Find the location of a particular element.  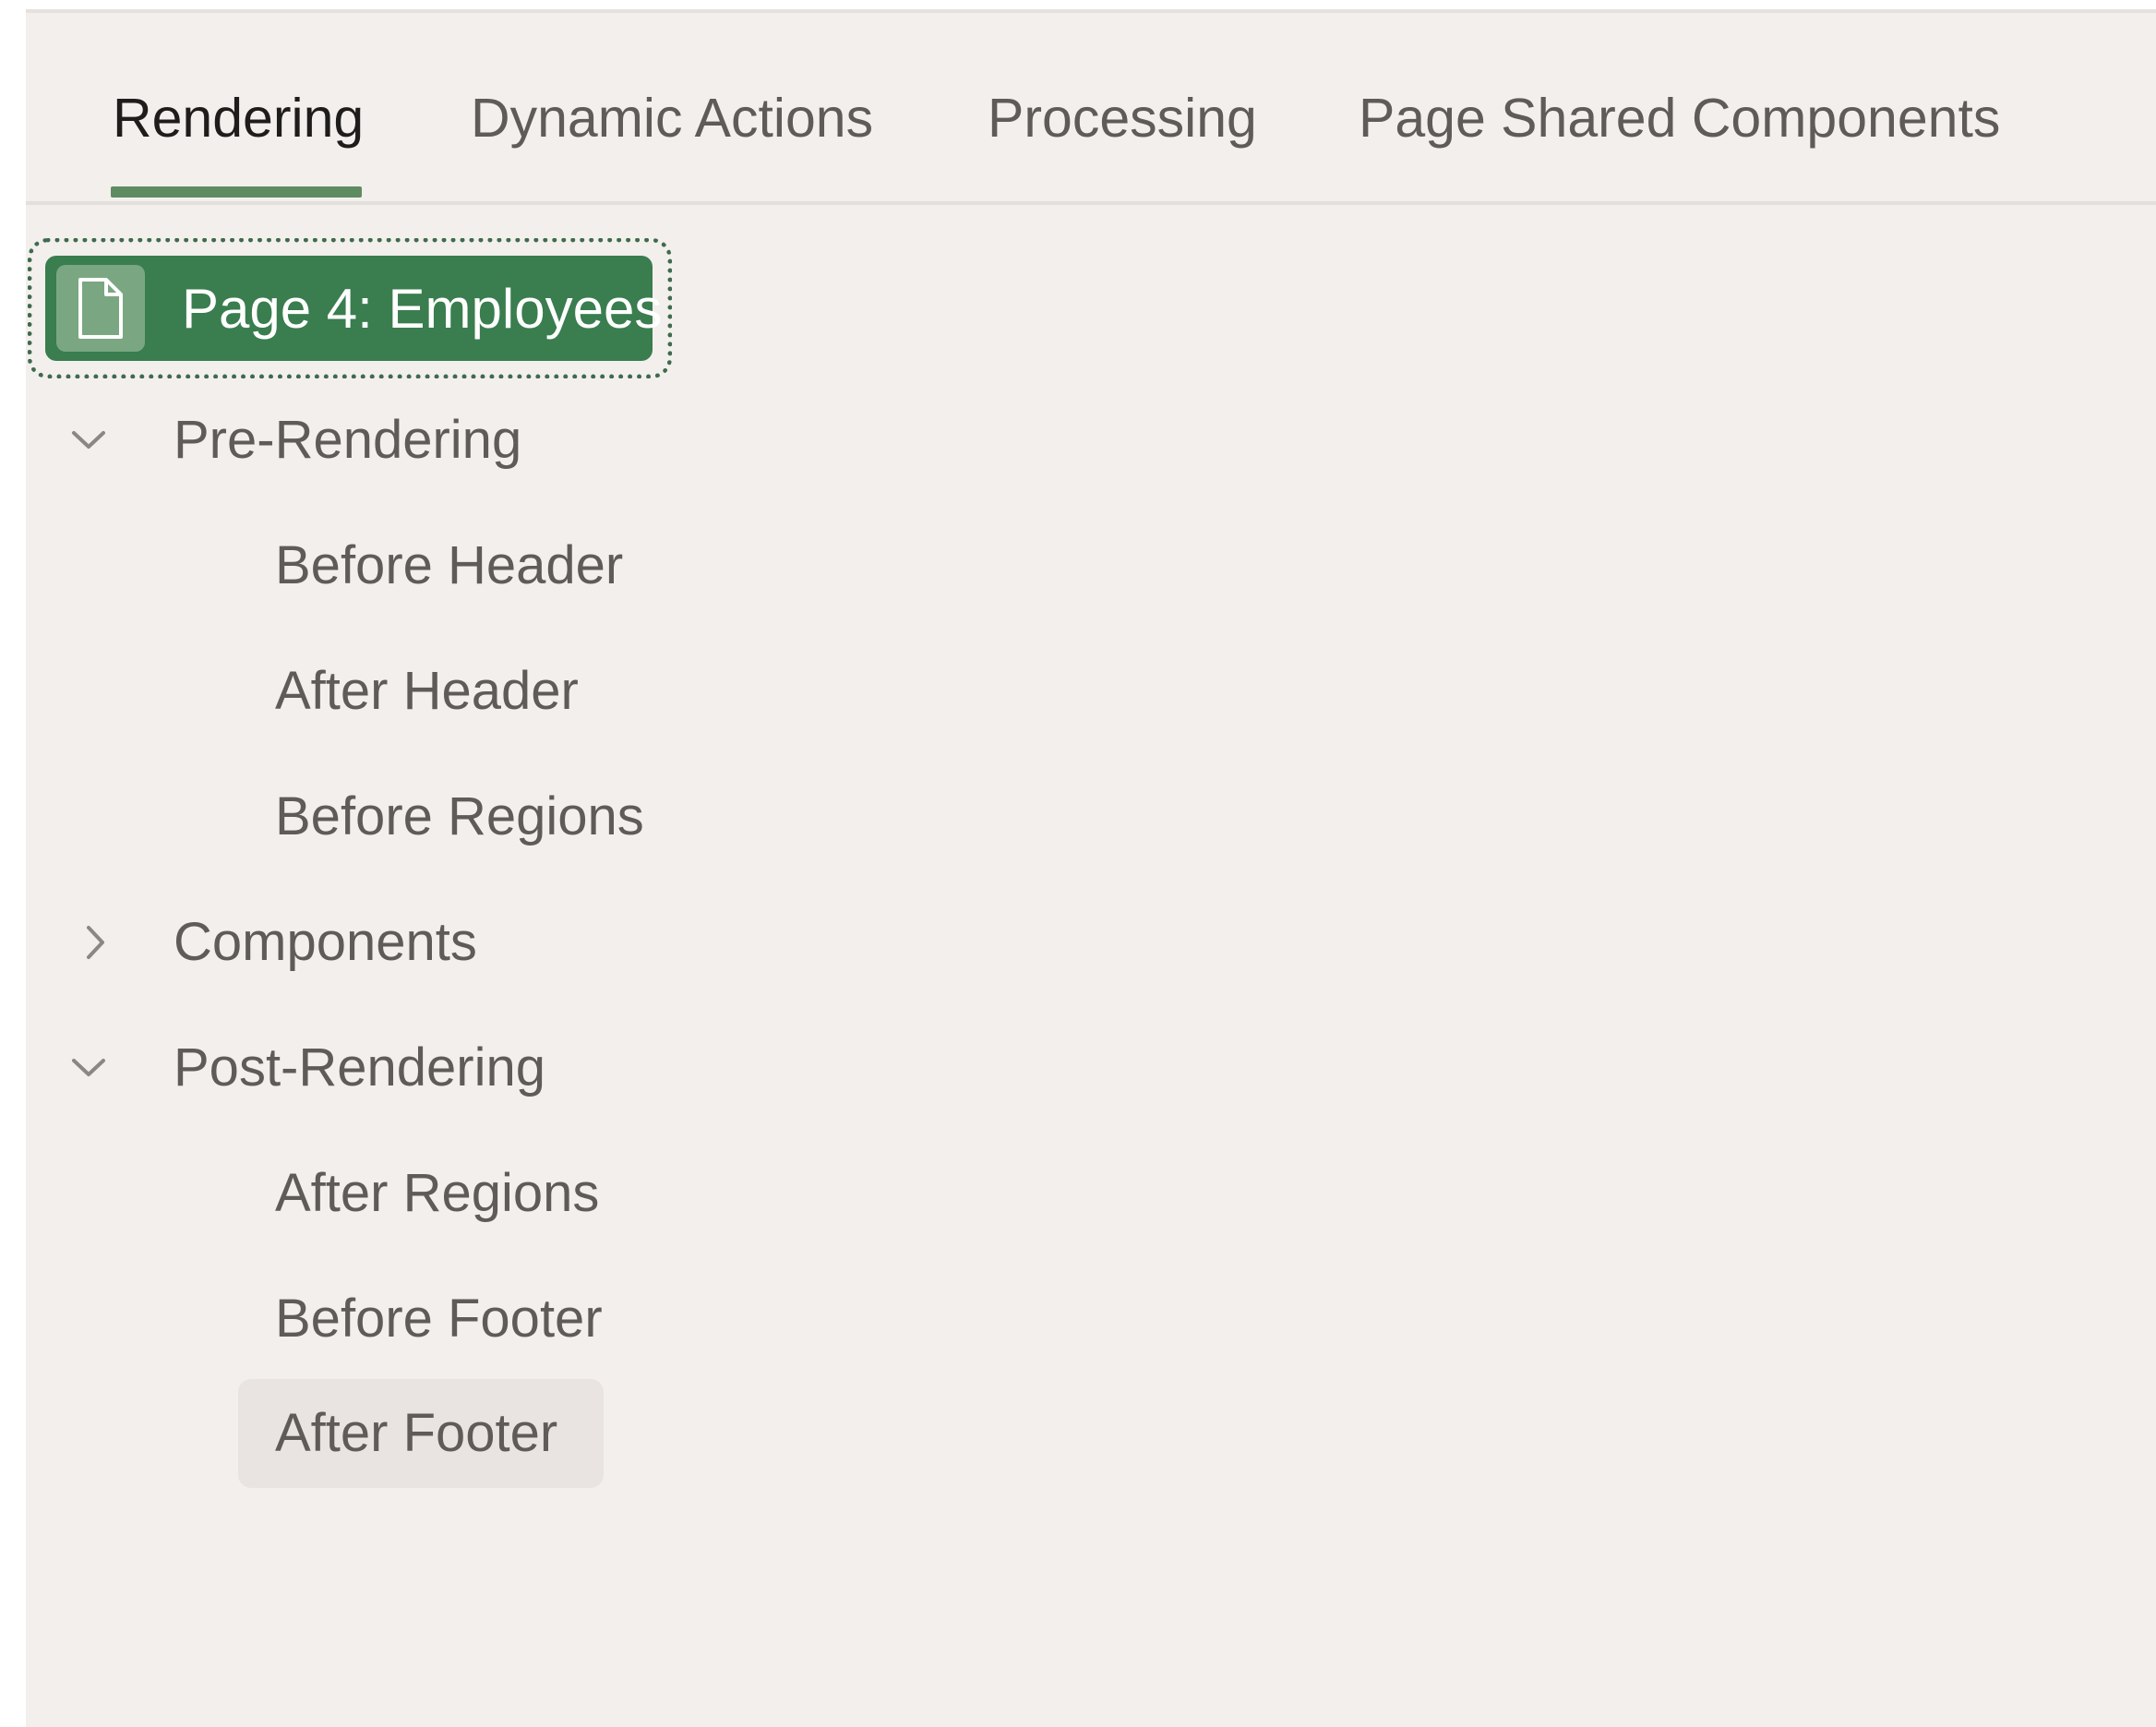

tree-leaf-before-footer: Before Footer is located at coordinates (441, 1319).